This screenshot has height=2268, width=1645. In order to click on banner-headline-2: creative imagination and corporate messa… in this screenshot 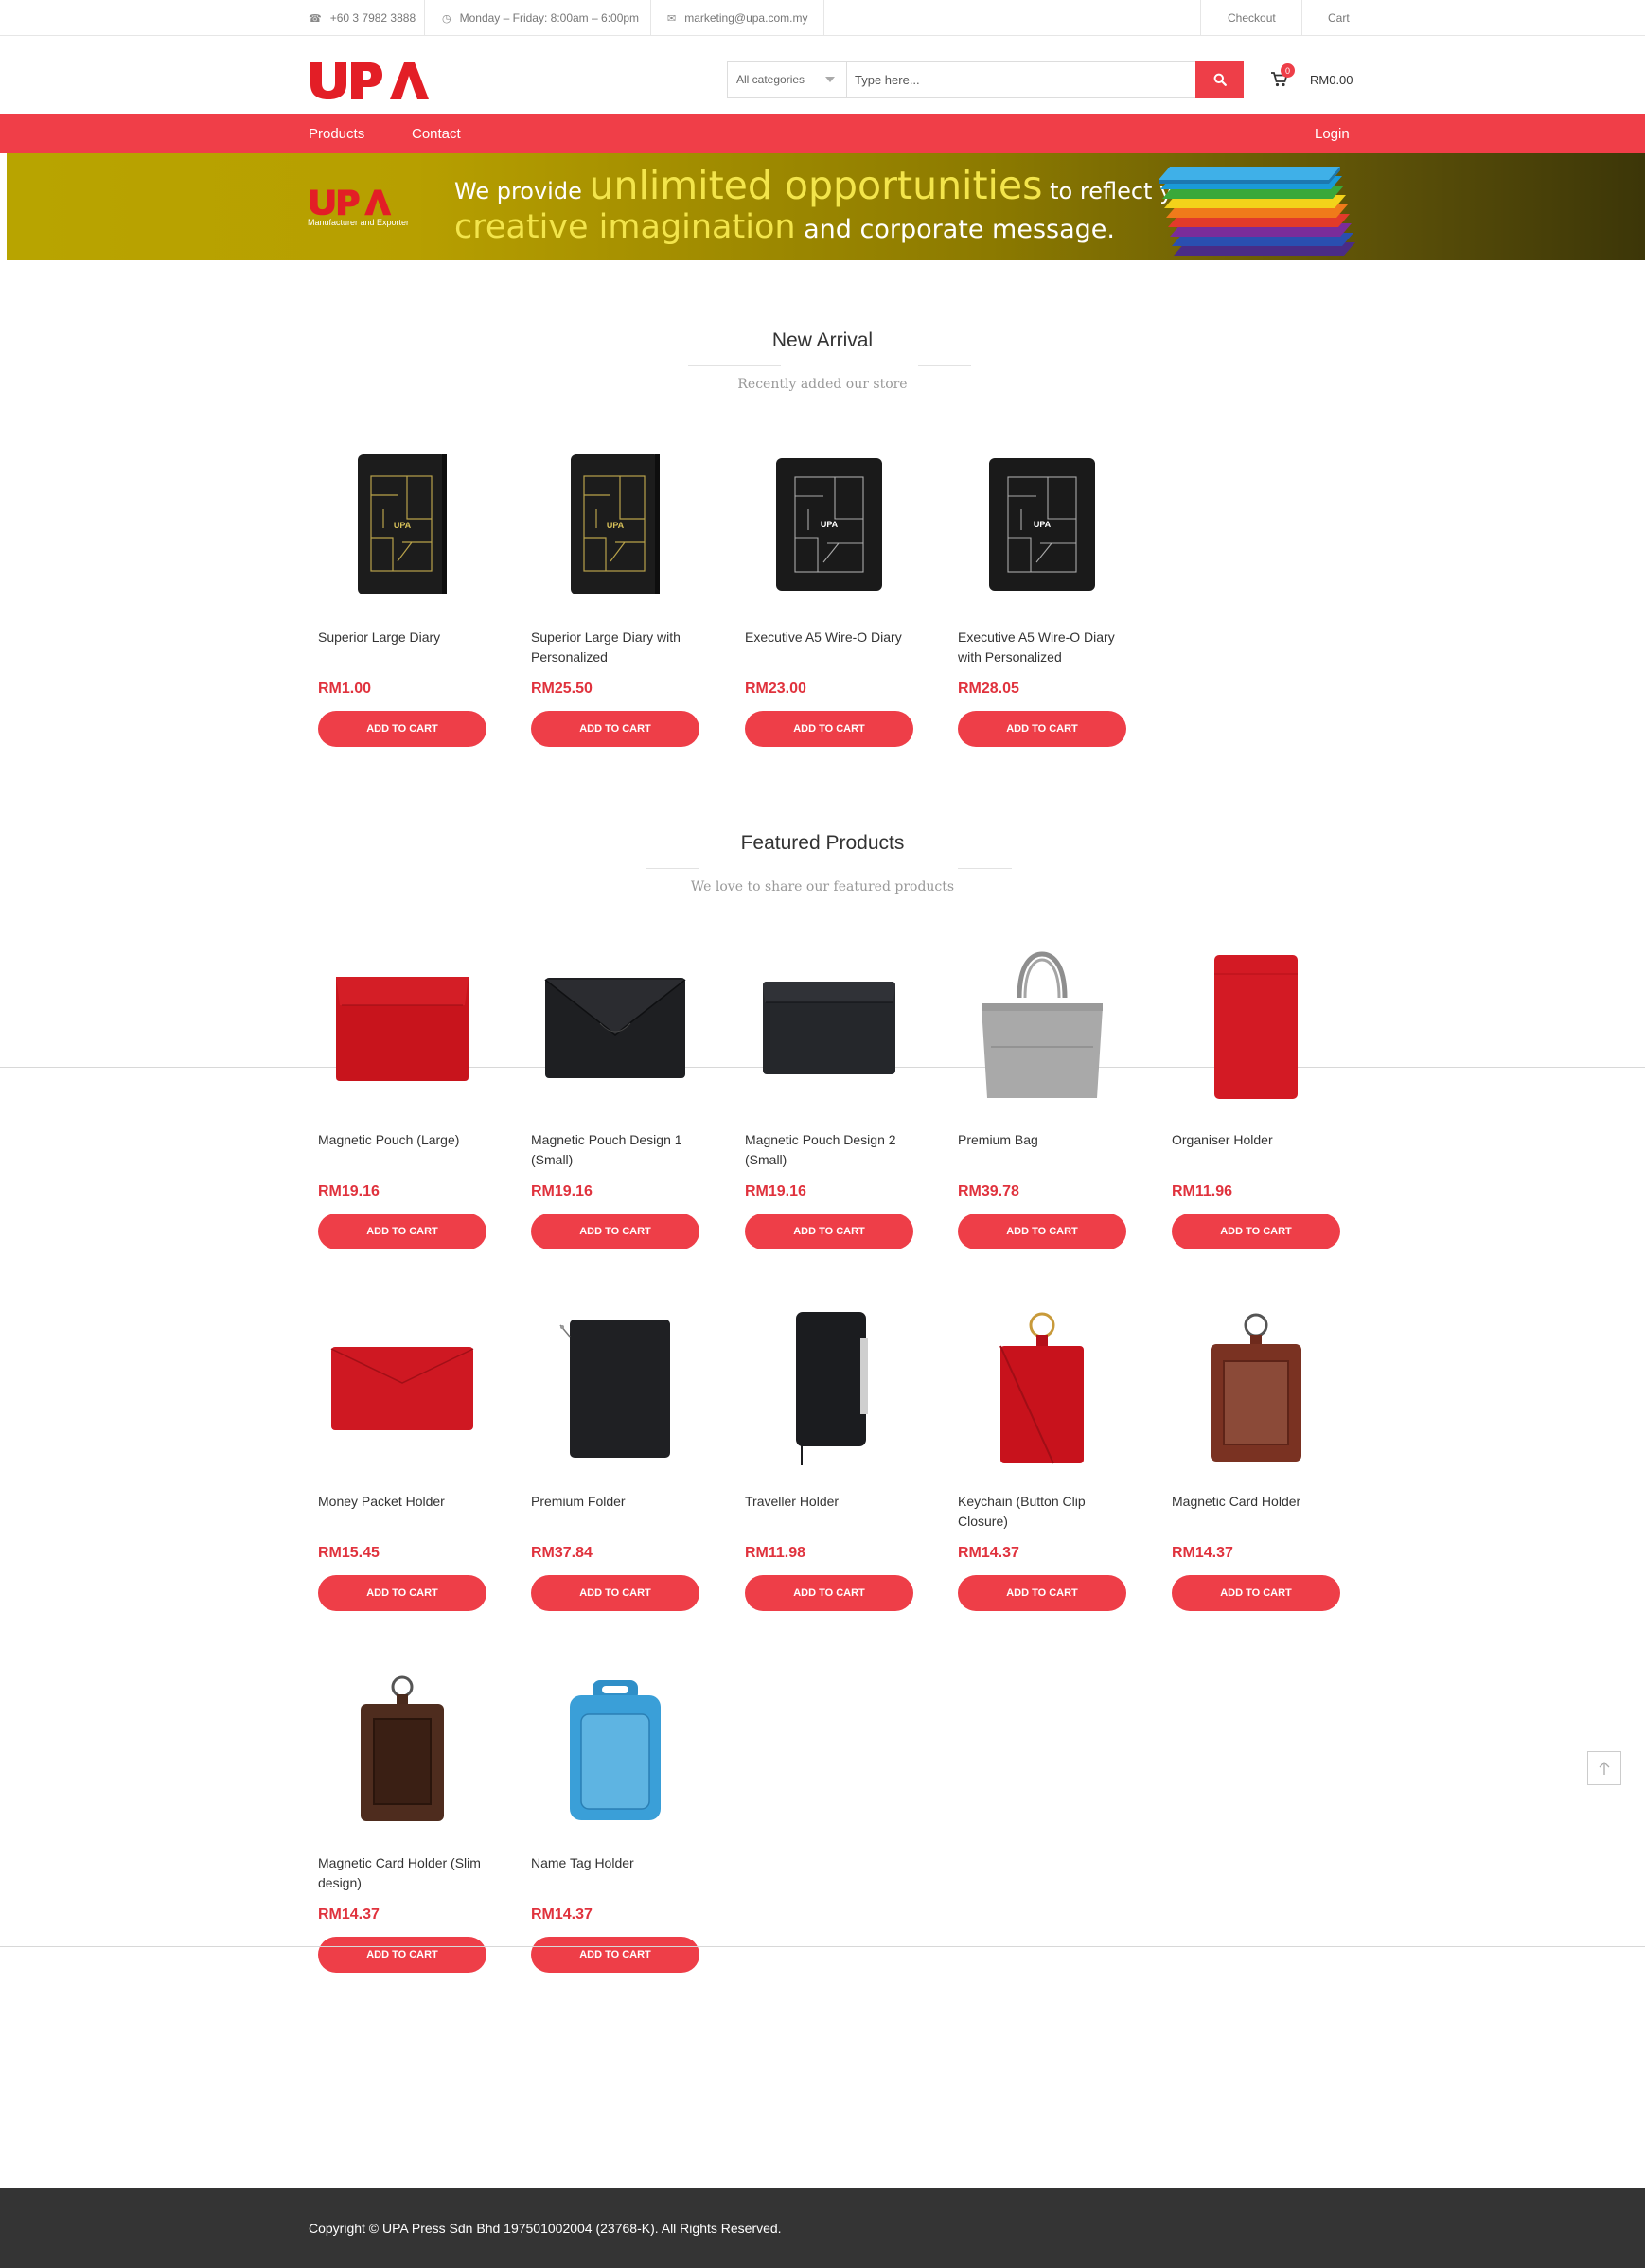, I will do `click(784, 227)`.